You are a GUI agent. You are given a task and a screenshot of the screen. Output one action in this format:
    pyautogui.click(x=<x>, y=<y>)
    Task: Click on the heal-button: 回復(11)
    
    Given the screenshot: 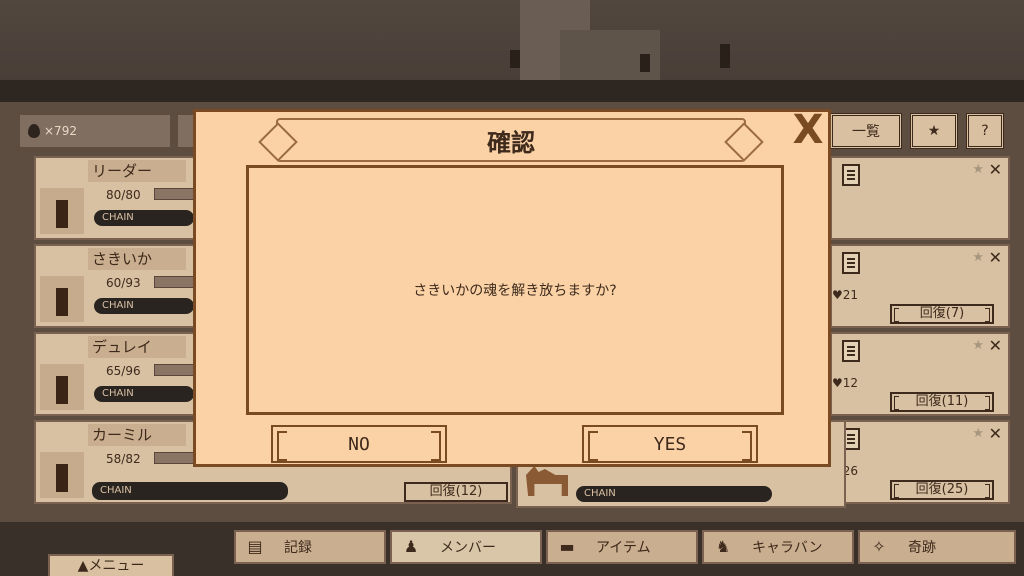 What is the action you would take?
    pyautogui.click(x=942, y=402)
    